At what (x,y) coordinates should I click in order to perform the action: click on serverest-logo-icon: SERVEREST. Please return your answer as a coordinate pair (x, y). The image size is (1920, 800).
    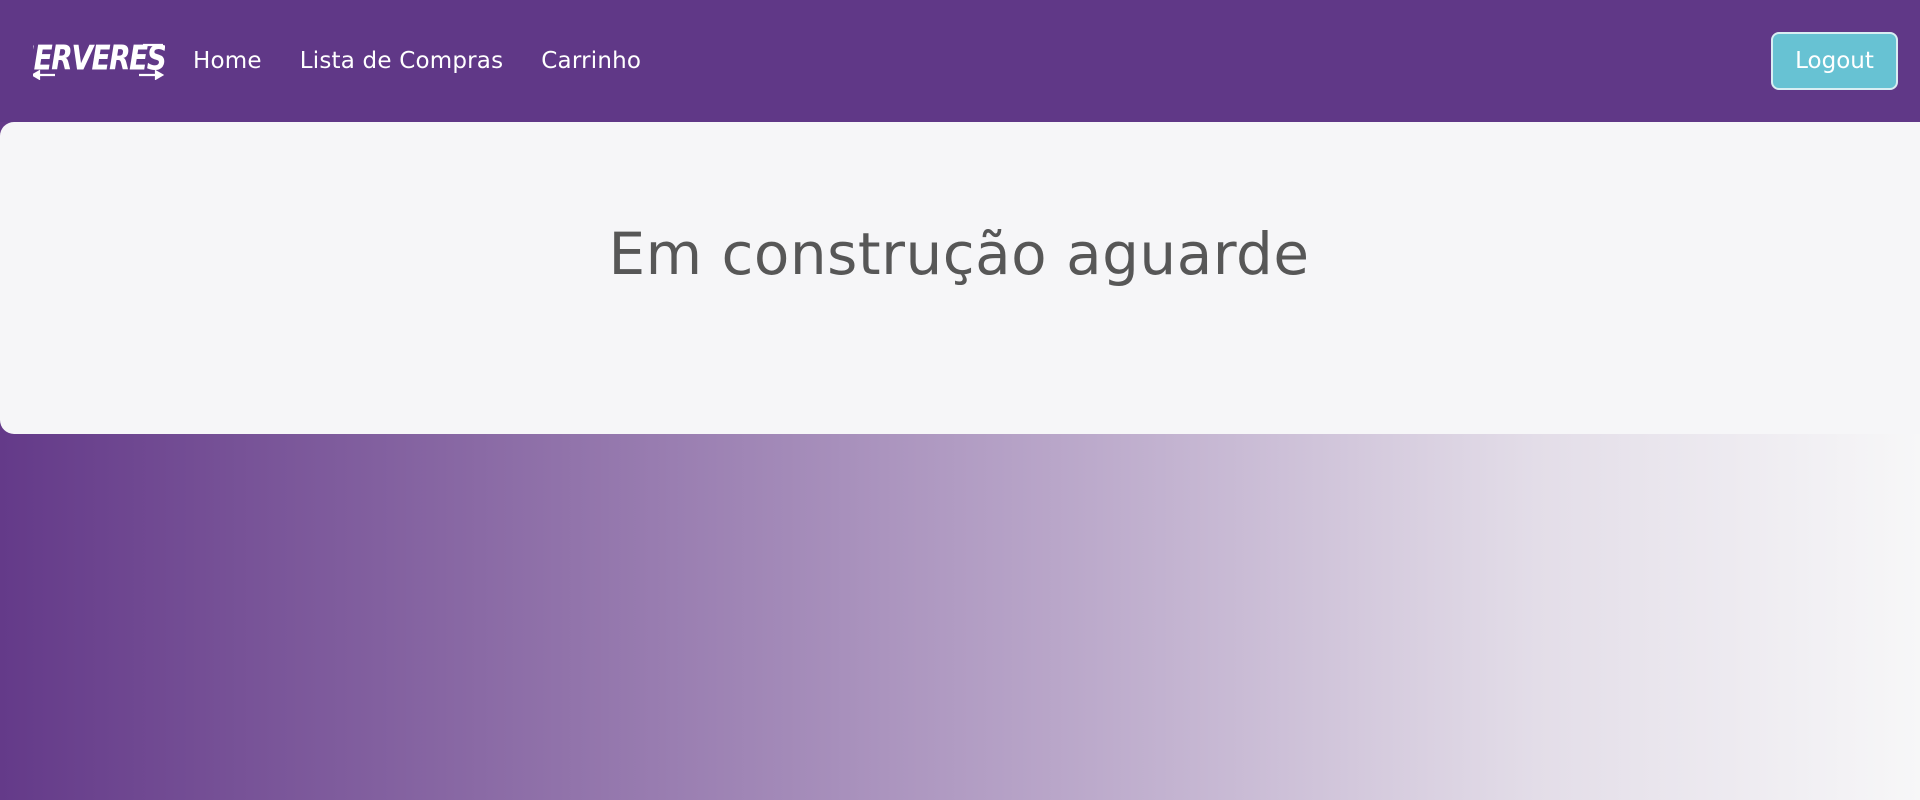
    Looking at the image, I should click on (99, 61).